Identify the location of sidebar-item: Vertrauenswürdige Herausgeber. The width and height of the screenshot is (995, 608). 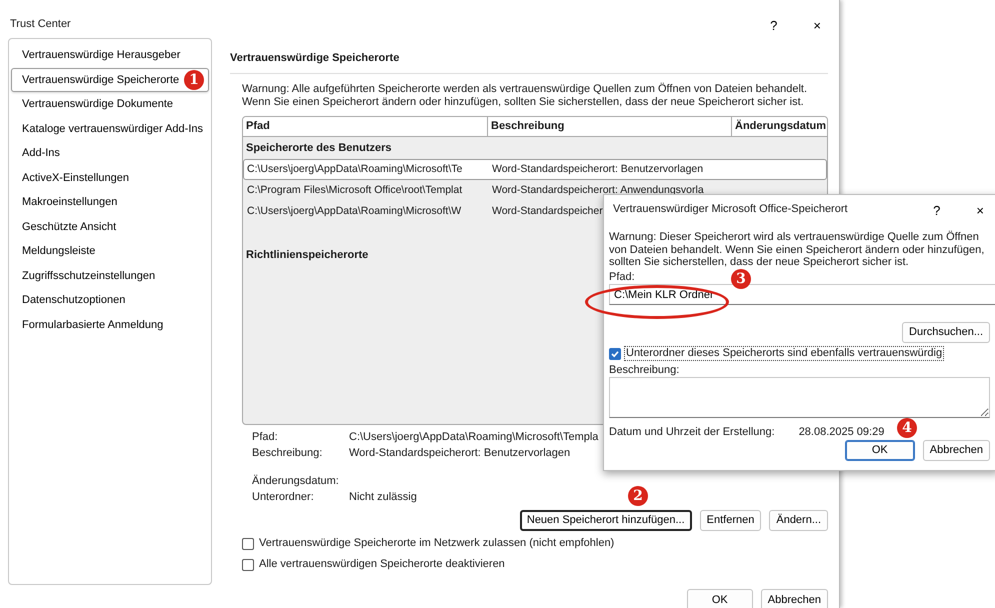
(110, 55).